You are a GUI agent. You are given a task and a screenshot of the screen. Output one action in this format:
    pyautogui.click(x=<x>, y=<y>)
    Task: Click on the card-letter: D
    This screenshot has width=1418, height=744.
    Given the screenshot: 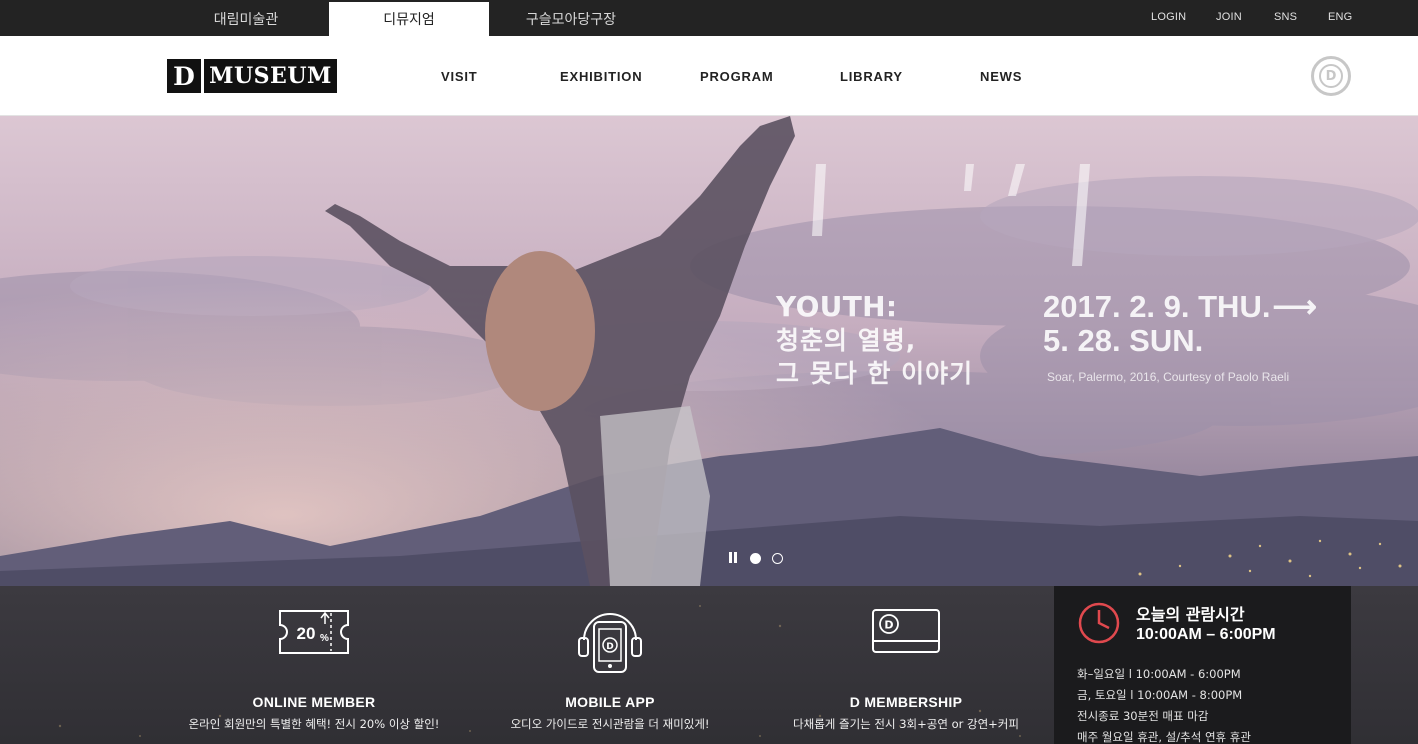 What is the action you would take?
    pyautogui.click(x=888, y=625)
    